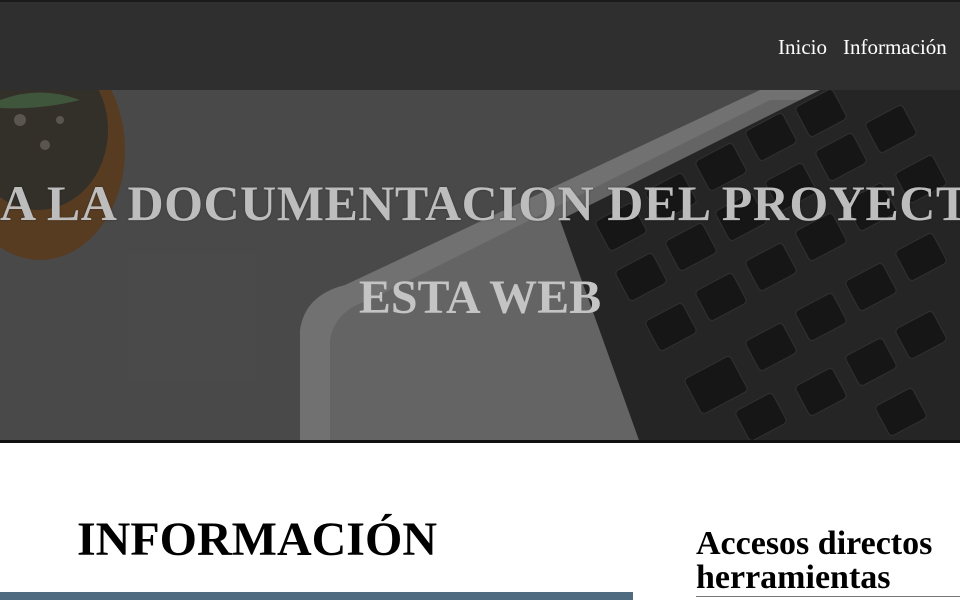  Describe the element at coordinates (895, 47) in the screenshot. I see `nav-link-informacion: Información` at that location.